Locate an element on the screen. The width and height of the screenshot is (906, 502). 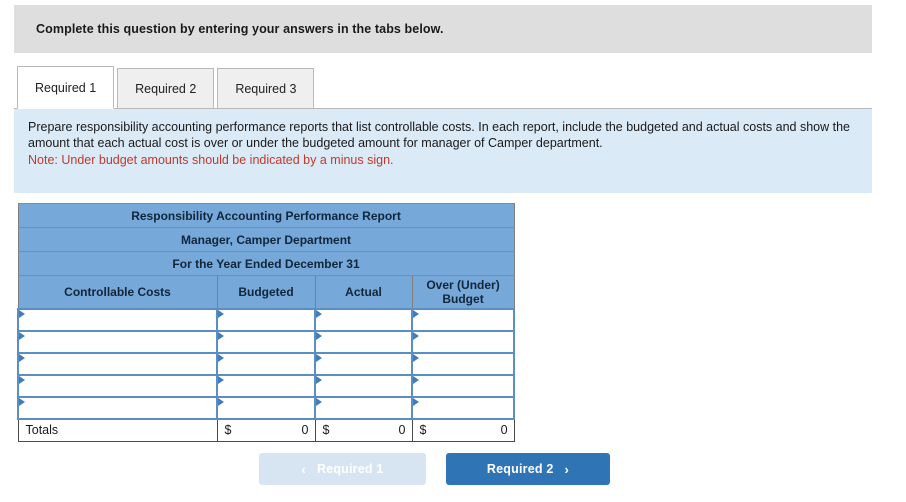
tab-label: Required 1 is located at coordinates (66, 87).